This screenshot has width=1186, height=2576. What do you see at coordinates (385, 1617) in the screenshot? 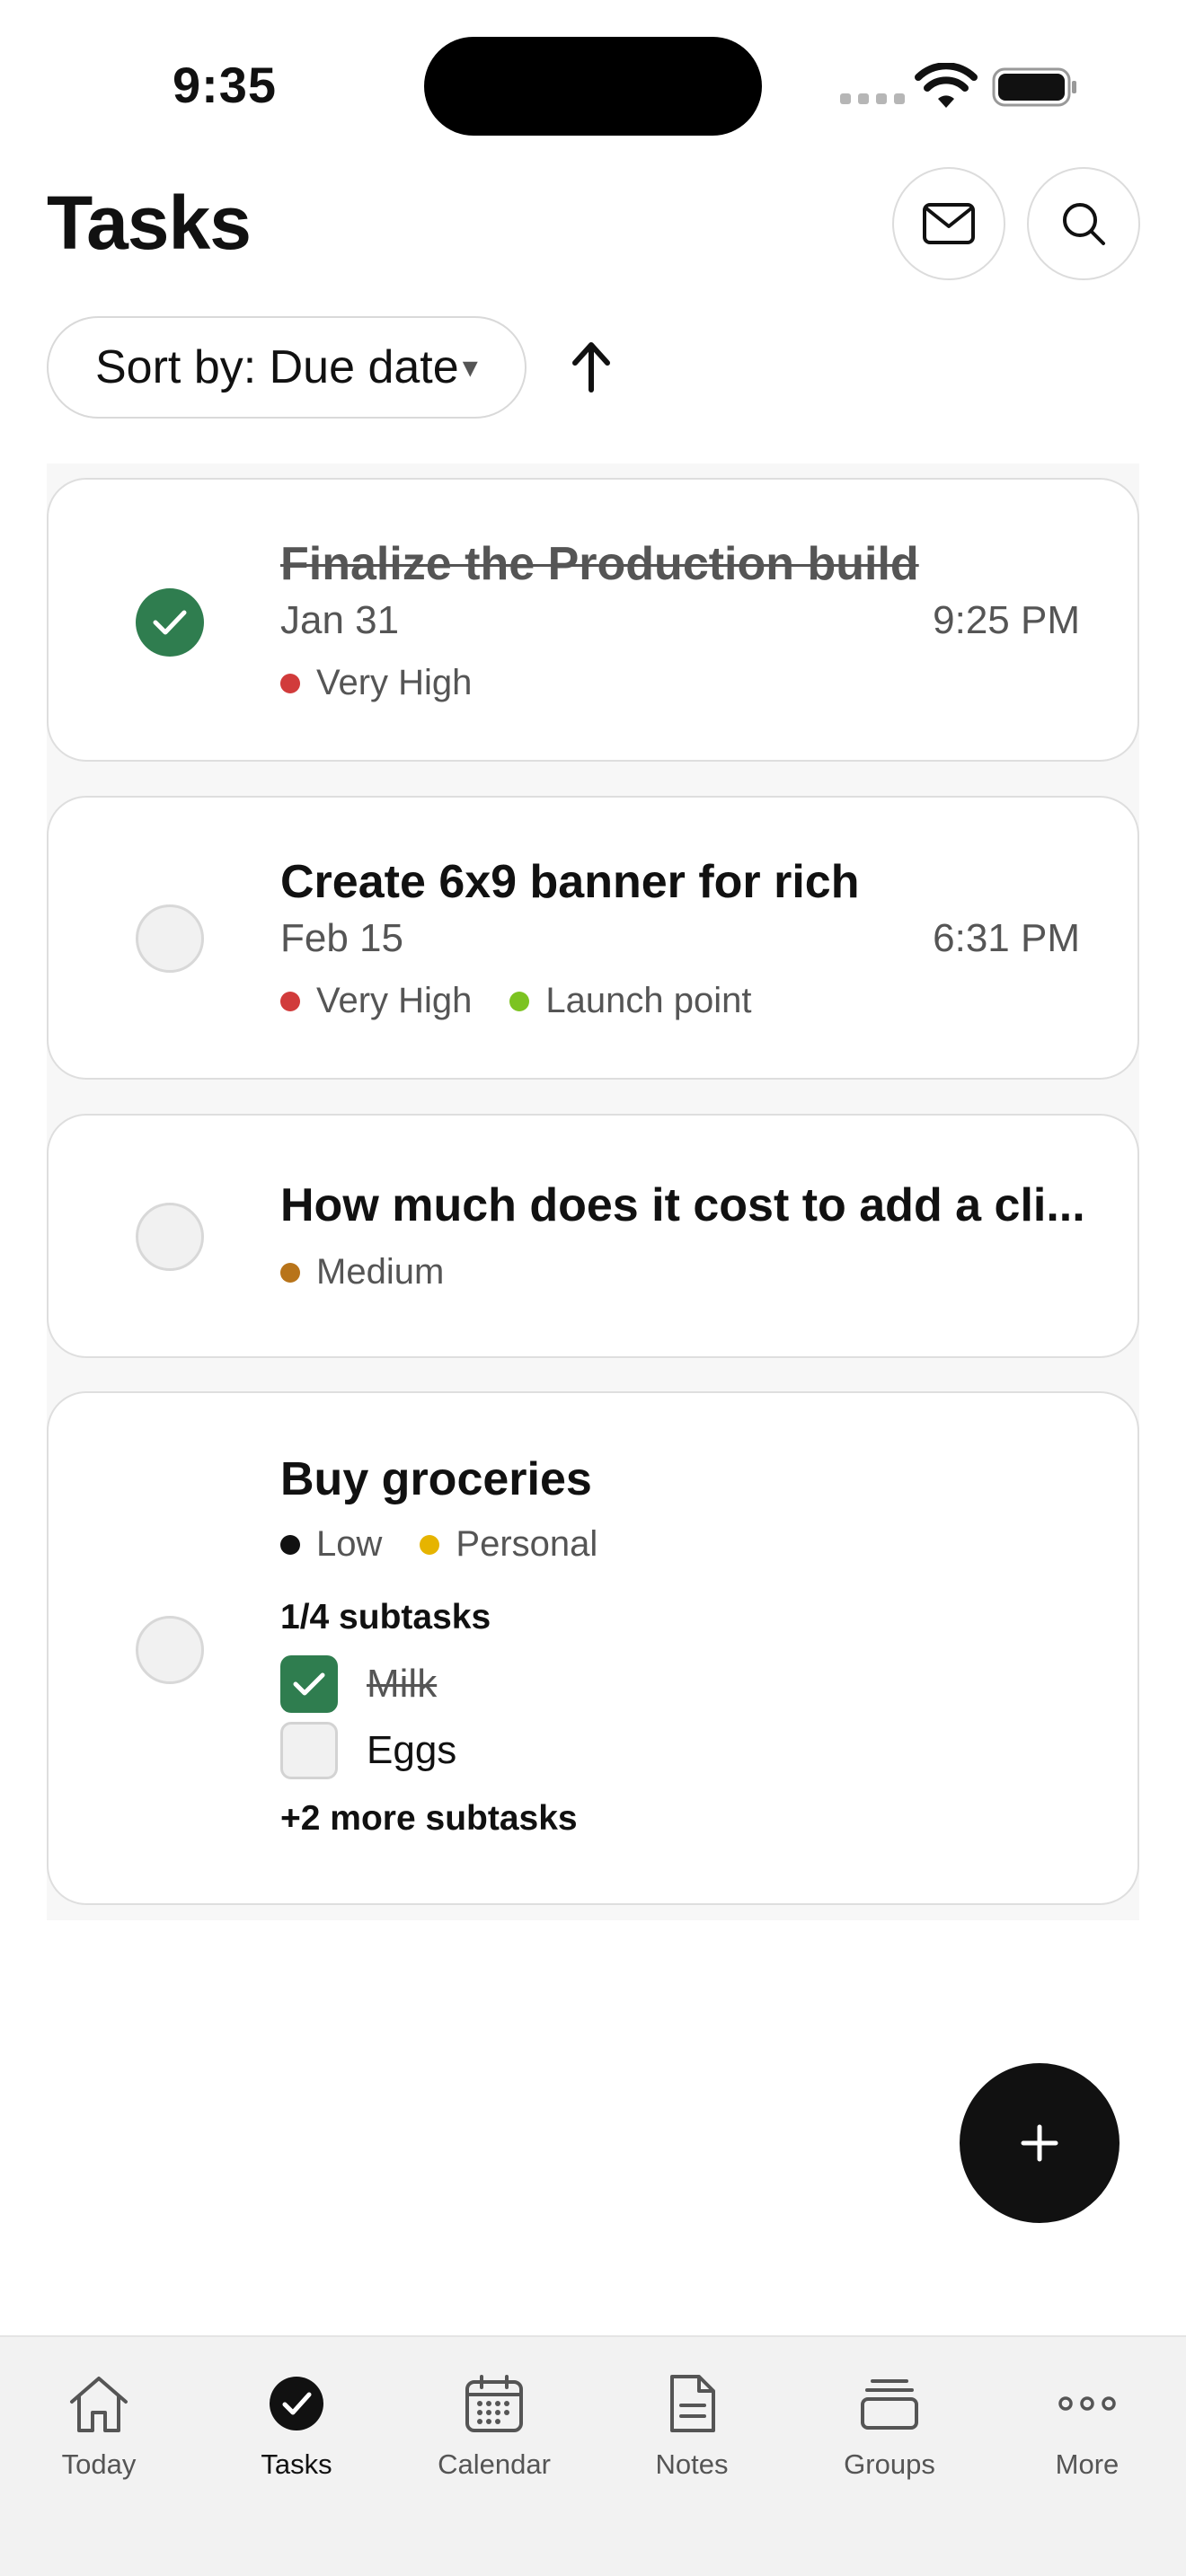
I see `subtask-count: 1/4 subtasks` at bounding box center [385, 1617].